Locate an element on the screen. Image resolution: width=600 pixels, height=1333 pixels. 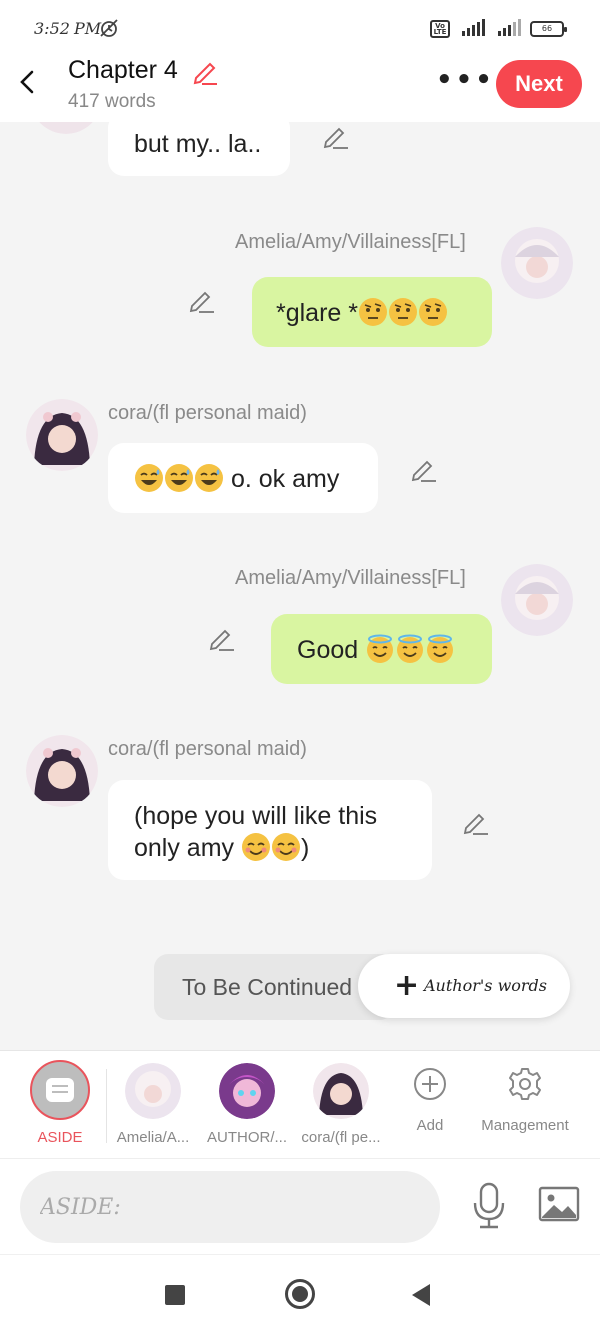
back-triangle-icon is located at coordinates (421, 1295).